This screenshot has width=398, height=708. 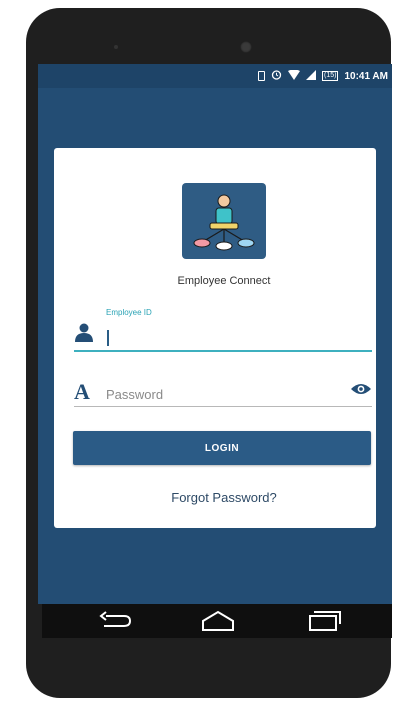 I want to click on letter-a-icon: A, so click(x=82, y=391).